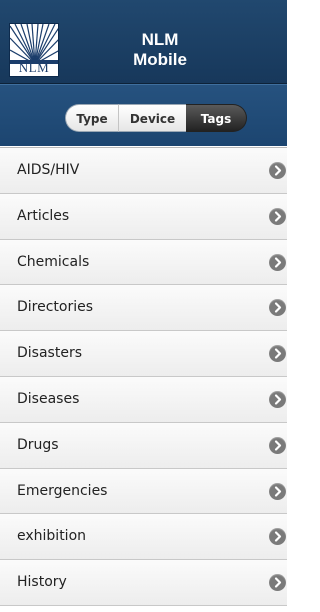 This screenshot has width=320, height=612. What do you see at coordinates (143, 262) in the screenshot?
I see `list-item: Chemicals` at bounding box center [143, 262].